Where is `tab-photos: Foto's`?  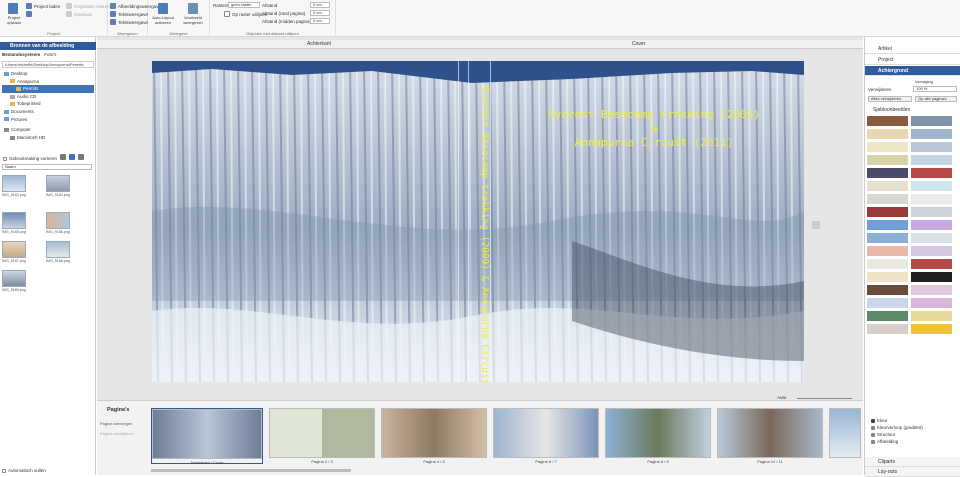 tab-photos: Foto's is located at coordinates (50, 54).